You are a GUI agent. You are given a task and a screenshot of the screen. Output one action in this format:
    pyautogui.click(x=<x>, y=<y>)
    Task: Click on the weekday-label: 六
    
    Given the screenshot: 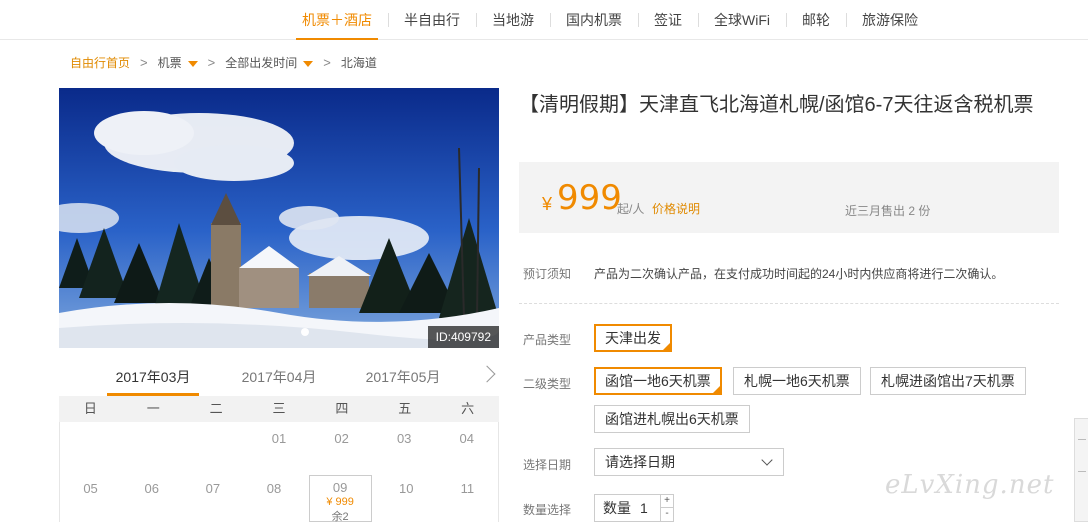 What is the action you would take?
    pyautogui.click(x=468, y=408)
    